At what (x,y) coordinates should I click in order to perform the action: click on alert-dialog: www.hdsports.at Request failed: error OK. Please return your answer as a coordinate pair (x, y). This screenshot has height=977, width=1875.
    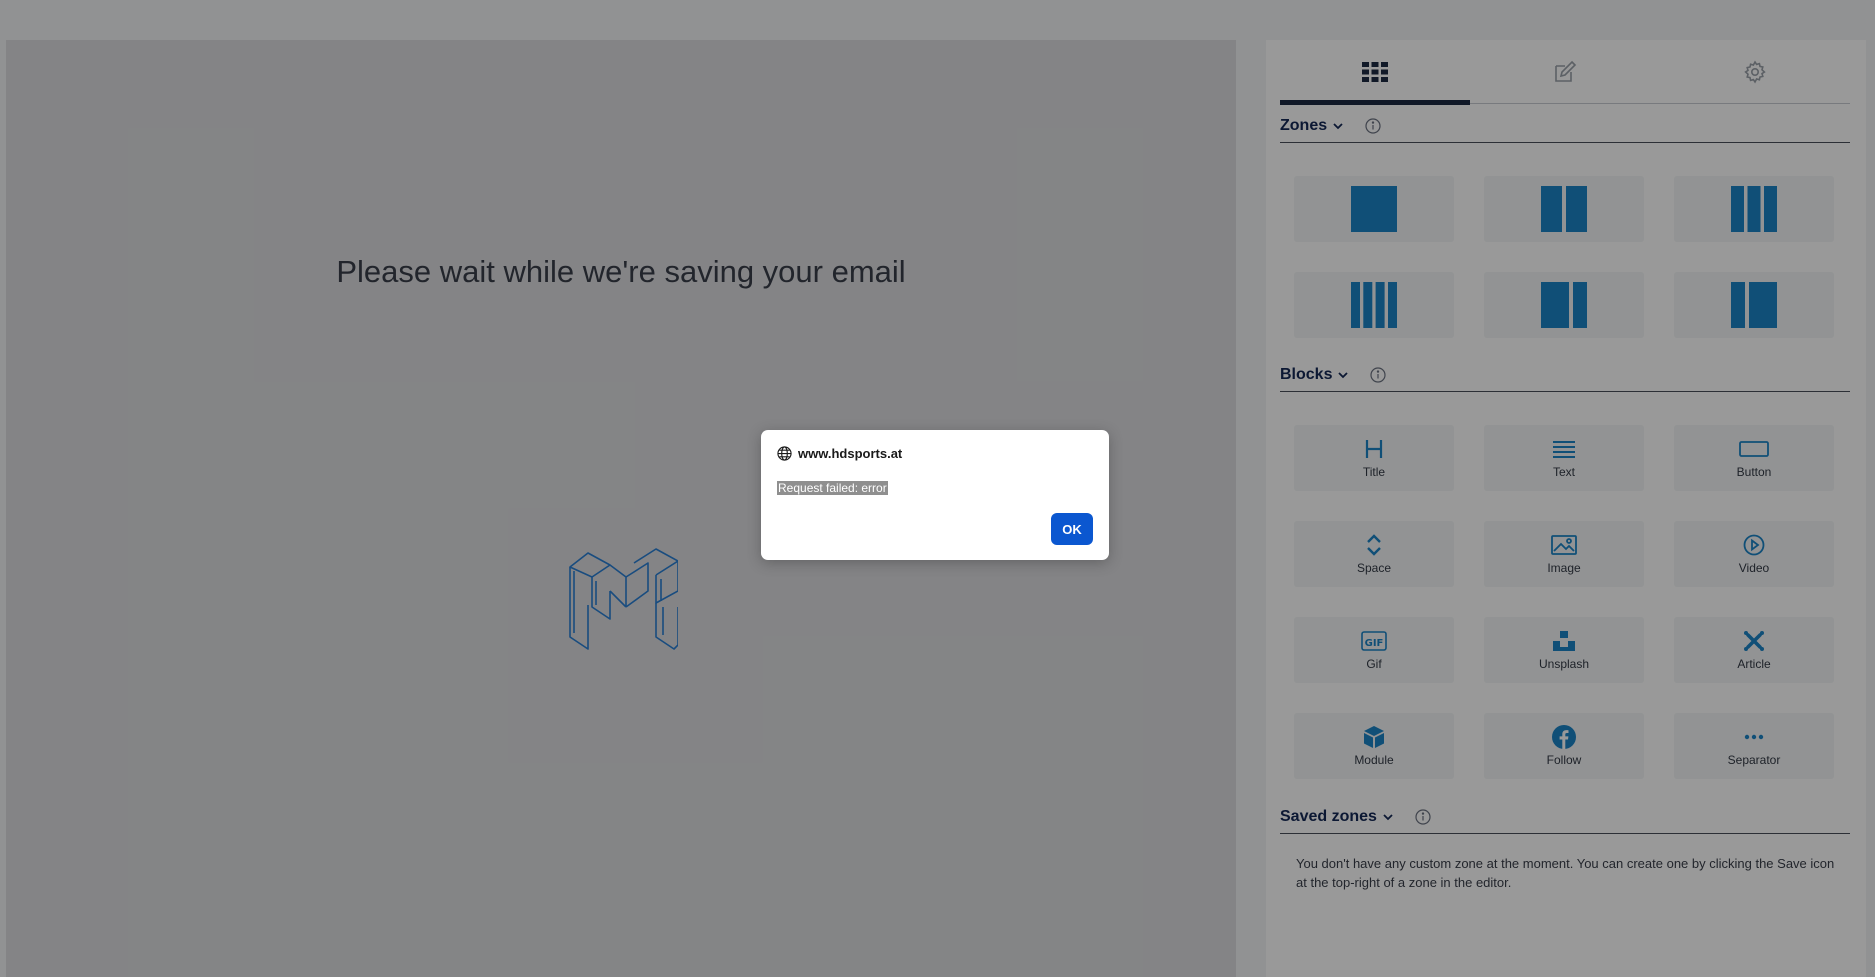
    Looking at the image, I should click on (935, 495).